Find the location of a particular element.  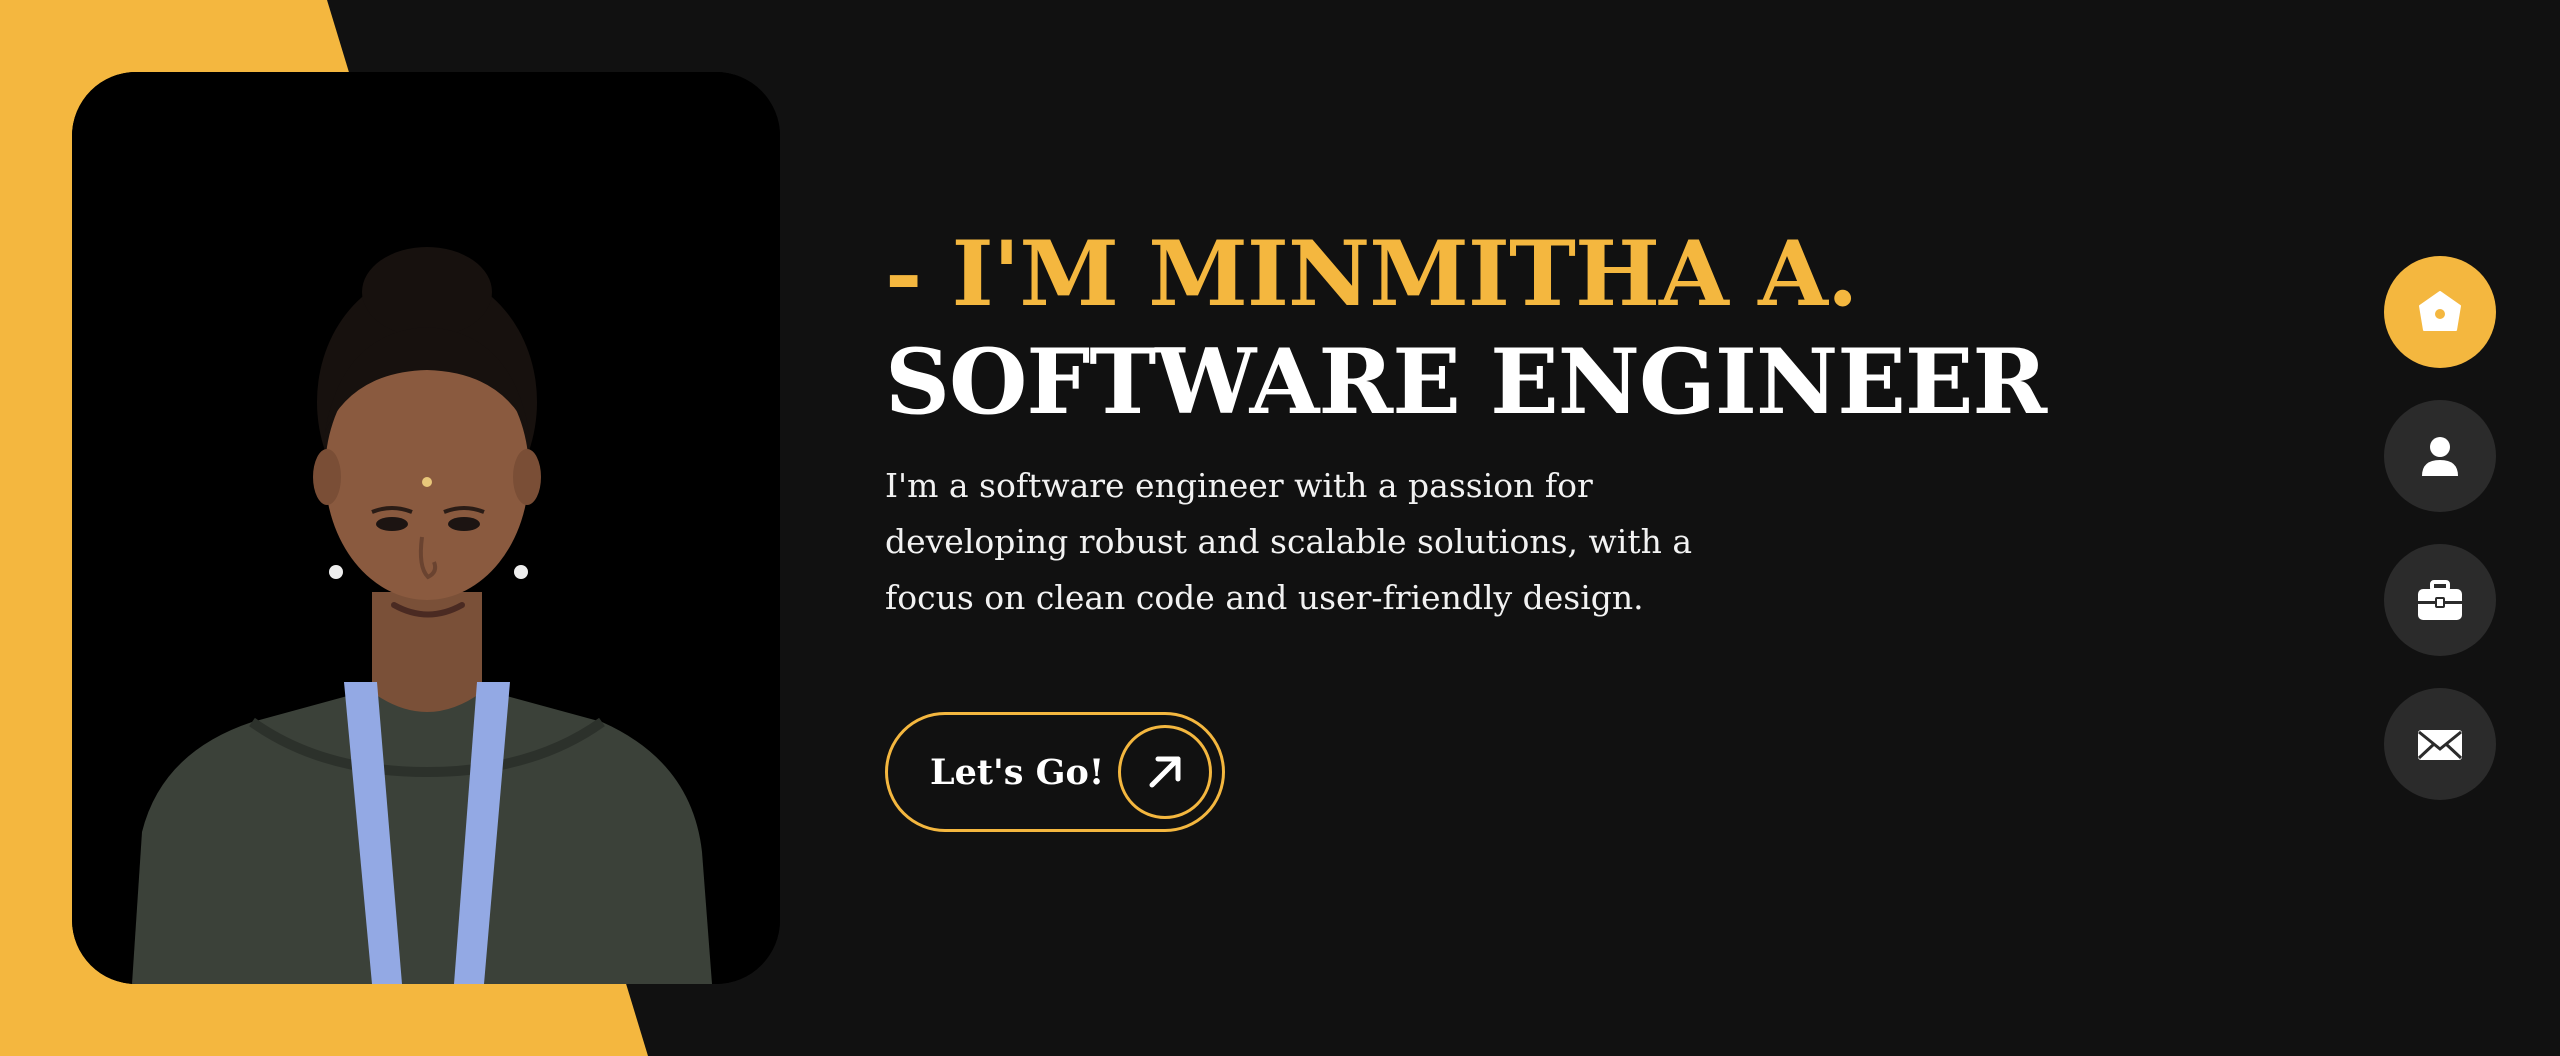

nav-contact-button is located at coordinates (2440, 744).